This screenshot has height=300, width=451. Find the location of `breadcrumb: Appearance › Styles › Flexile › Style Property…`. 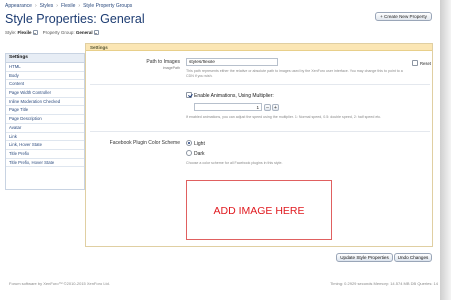

breadcrumb: Appearance › Styles › Flexile › Style Property… is located at coordinates (68, 6).